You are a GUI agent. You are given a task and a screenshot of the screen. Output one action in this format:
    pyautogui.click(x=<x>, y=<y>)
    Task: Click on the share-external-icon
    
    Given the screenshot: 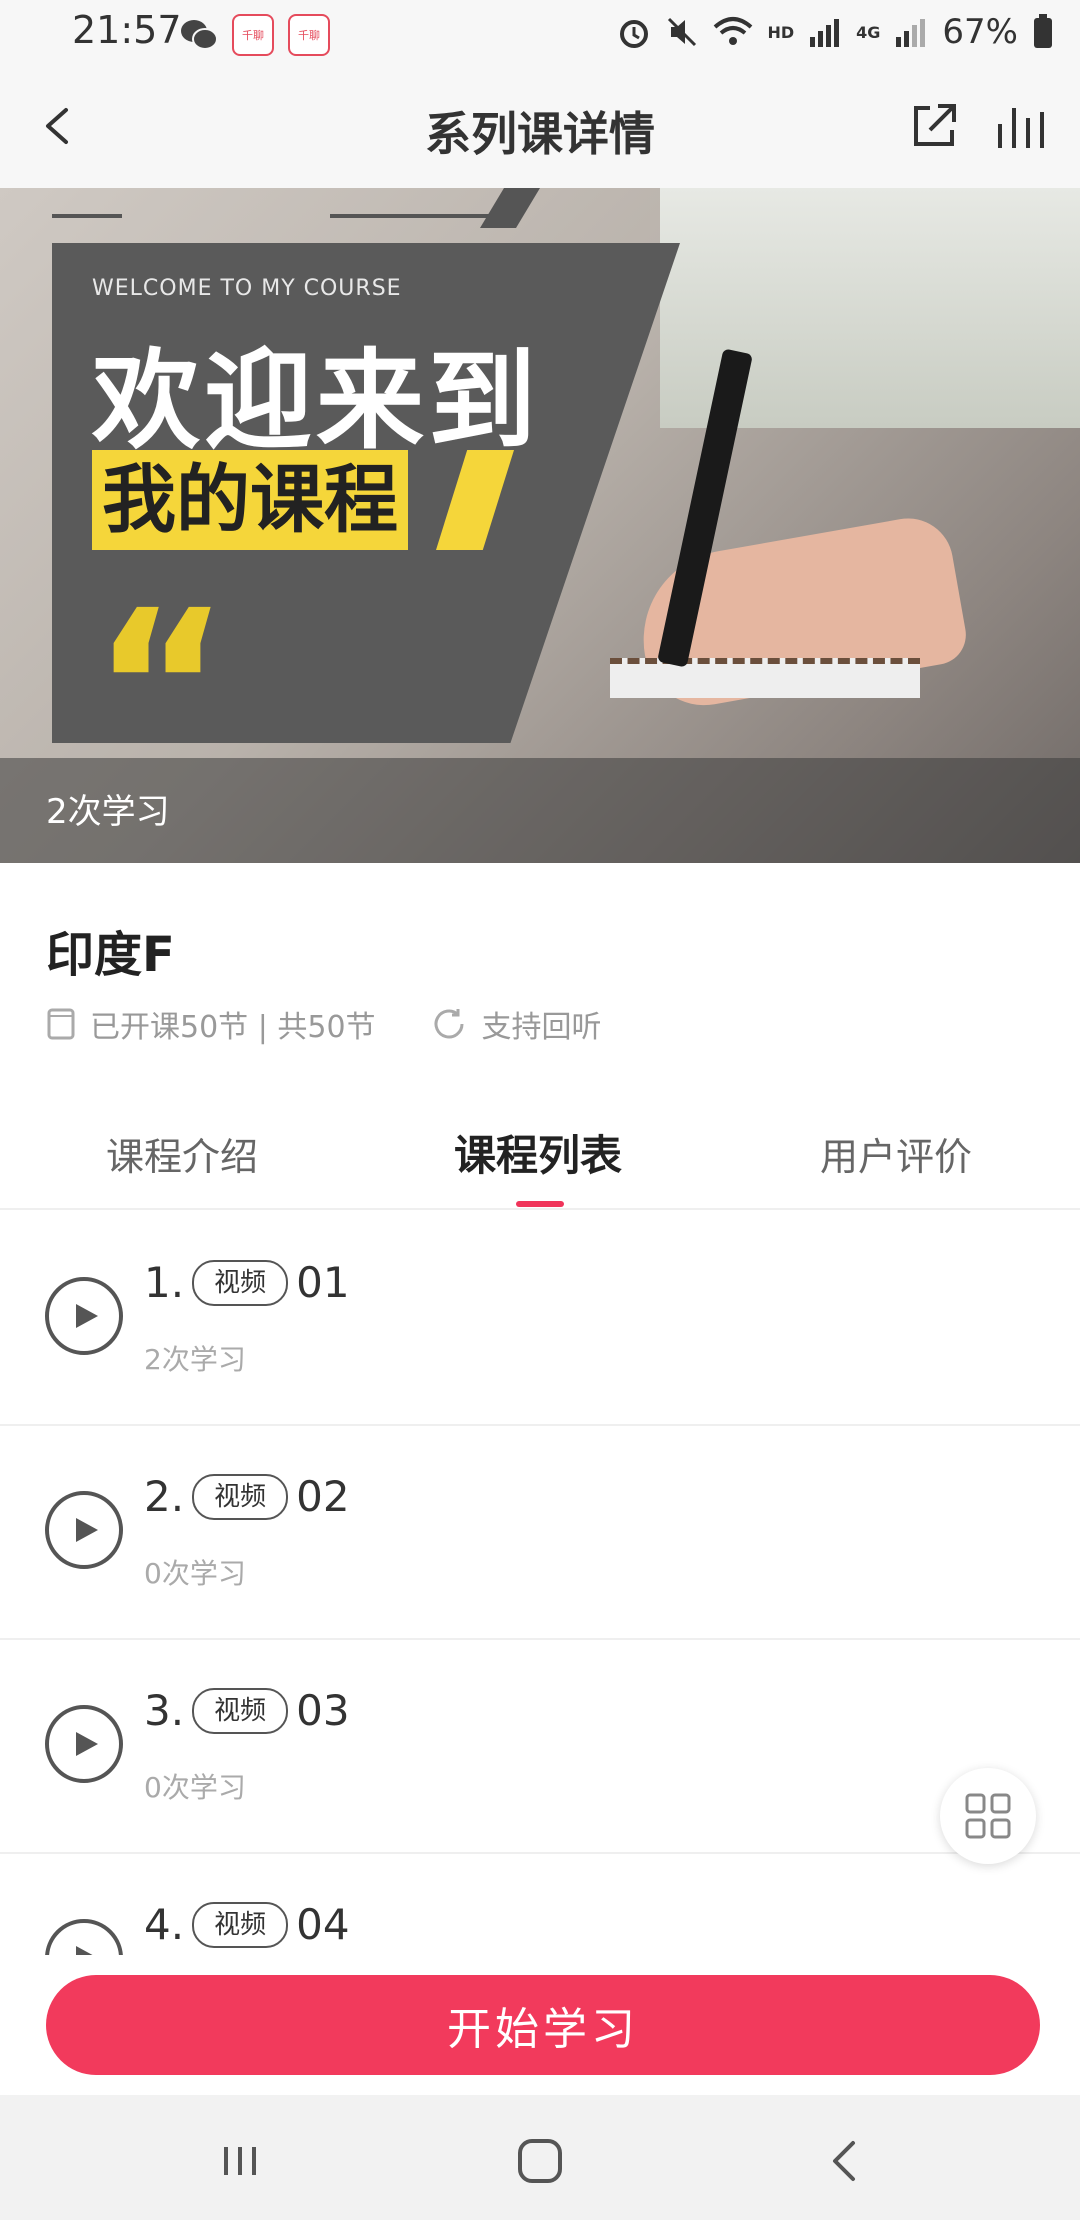 What is the action you would take?
    pyautogui.click(x=934, y=126)
    